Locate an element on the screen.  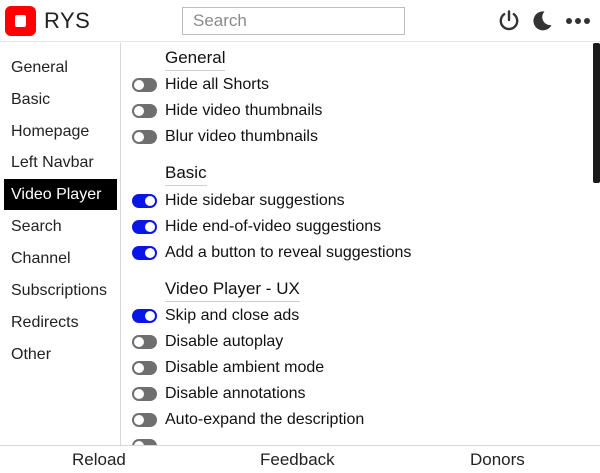
donors-button: Donors is located at coordinates (497, 460).